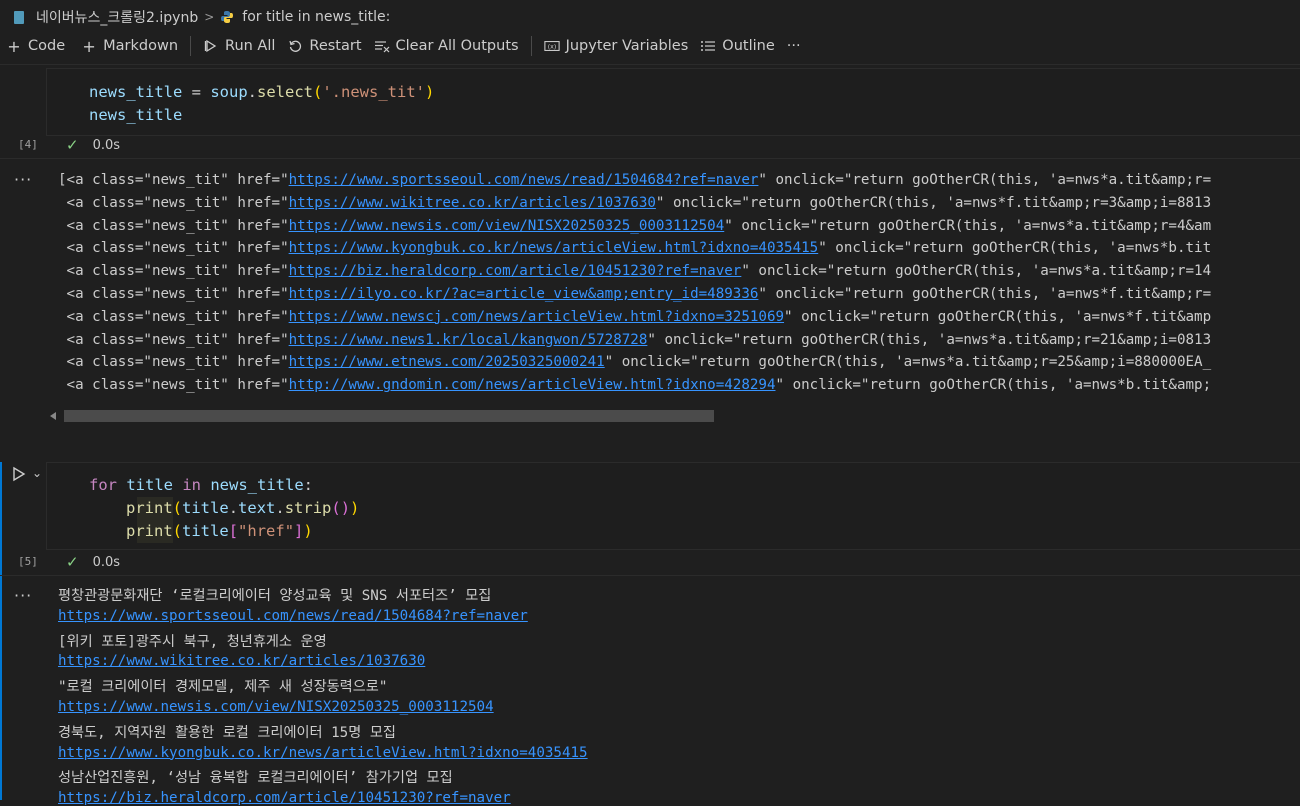 This screenshot has height=806, width=1300. I want to click on notebook-file-icon, so click(19, 17).